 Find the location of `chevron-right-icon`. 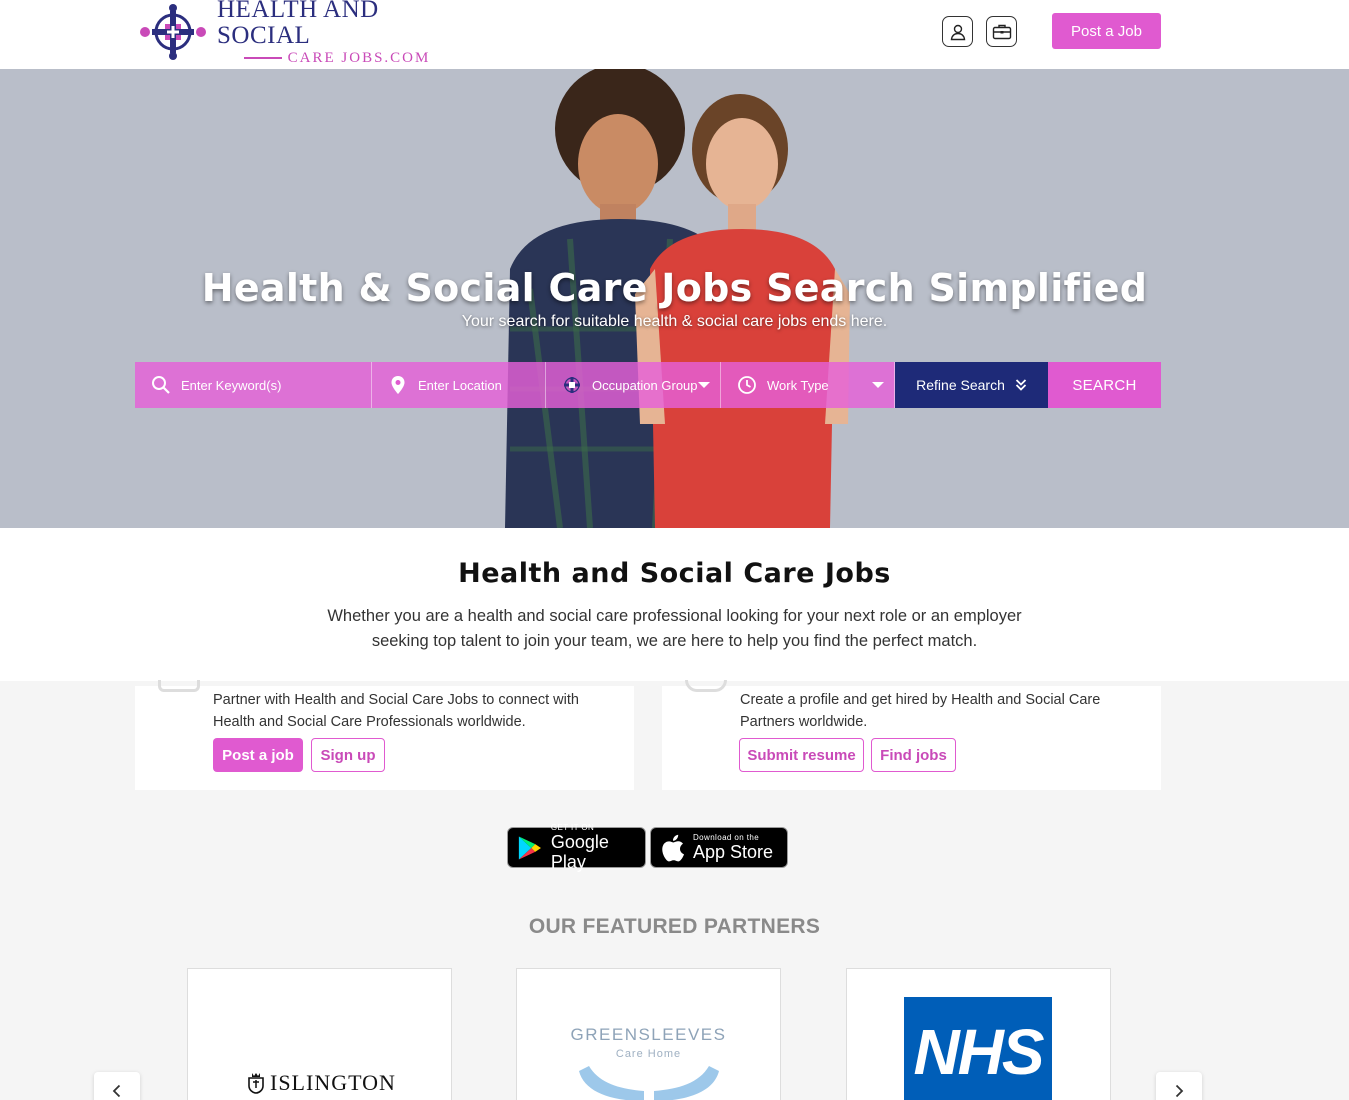

chevron-right-icon is located at coordinates (1179, 1091).